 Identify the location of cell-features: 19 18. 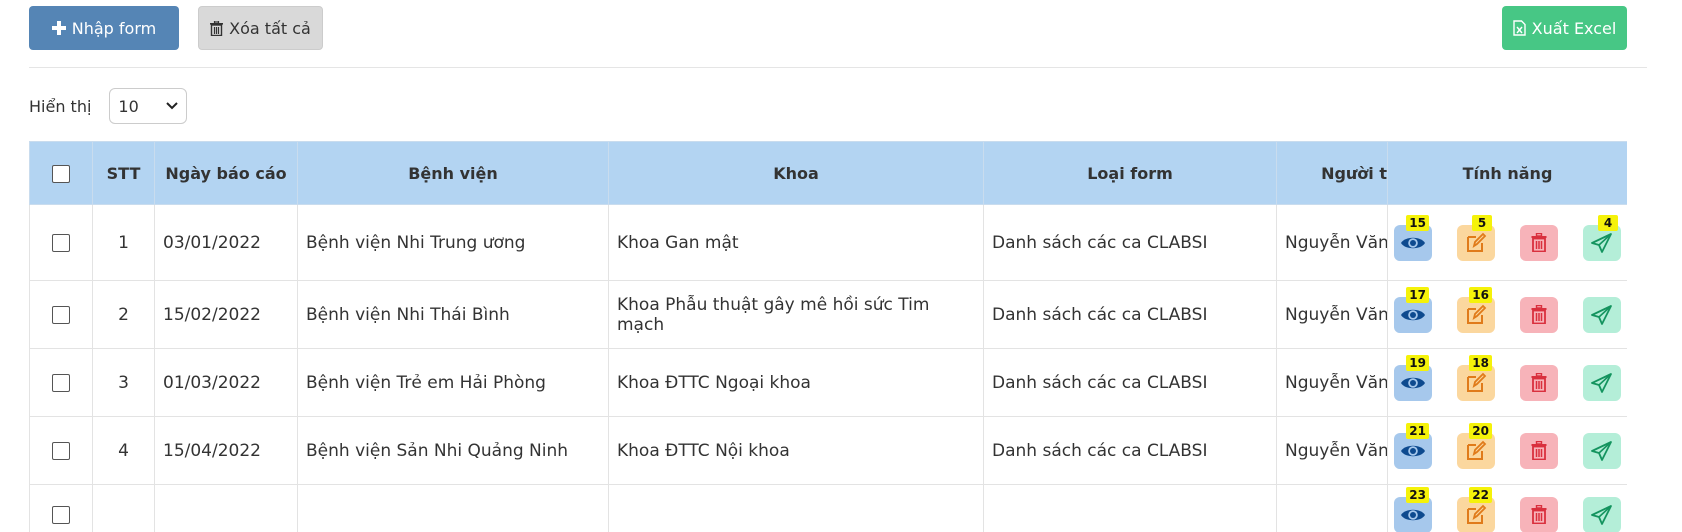
(1507, 382).